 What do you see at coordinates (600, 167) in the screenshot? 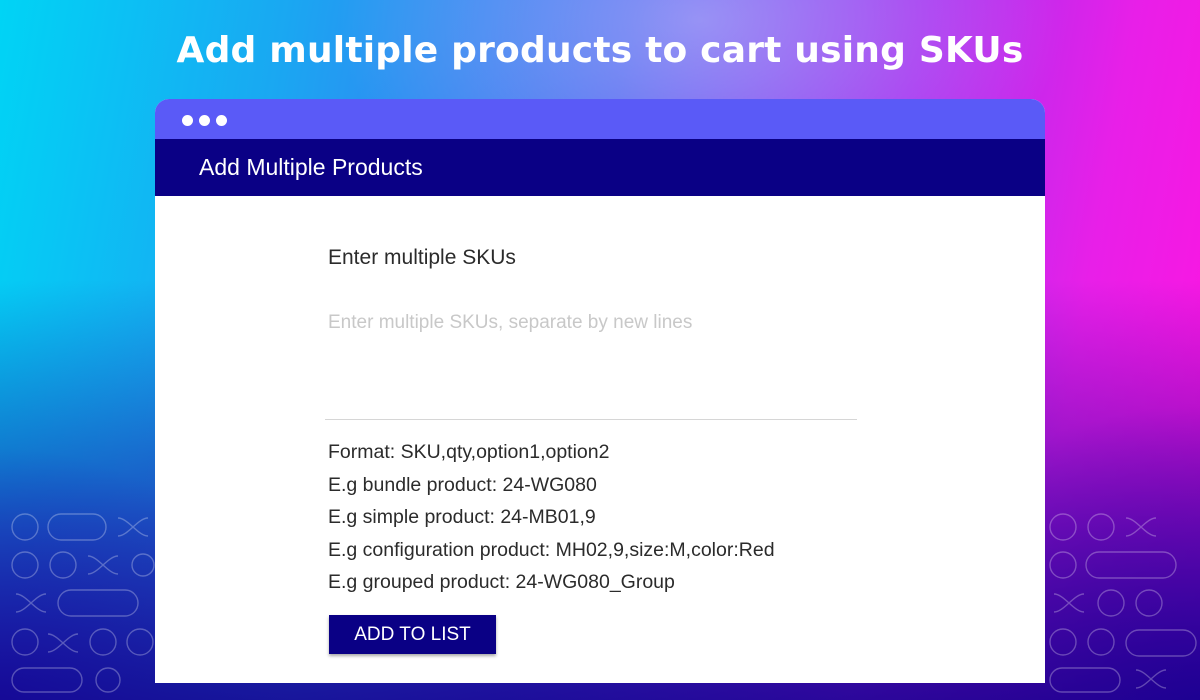
I see `page-title: Add Multiple Products` at bounding box center [600, 167].